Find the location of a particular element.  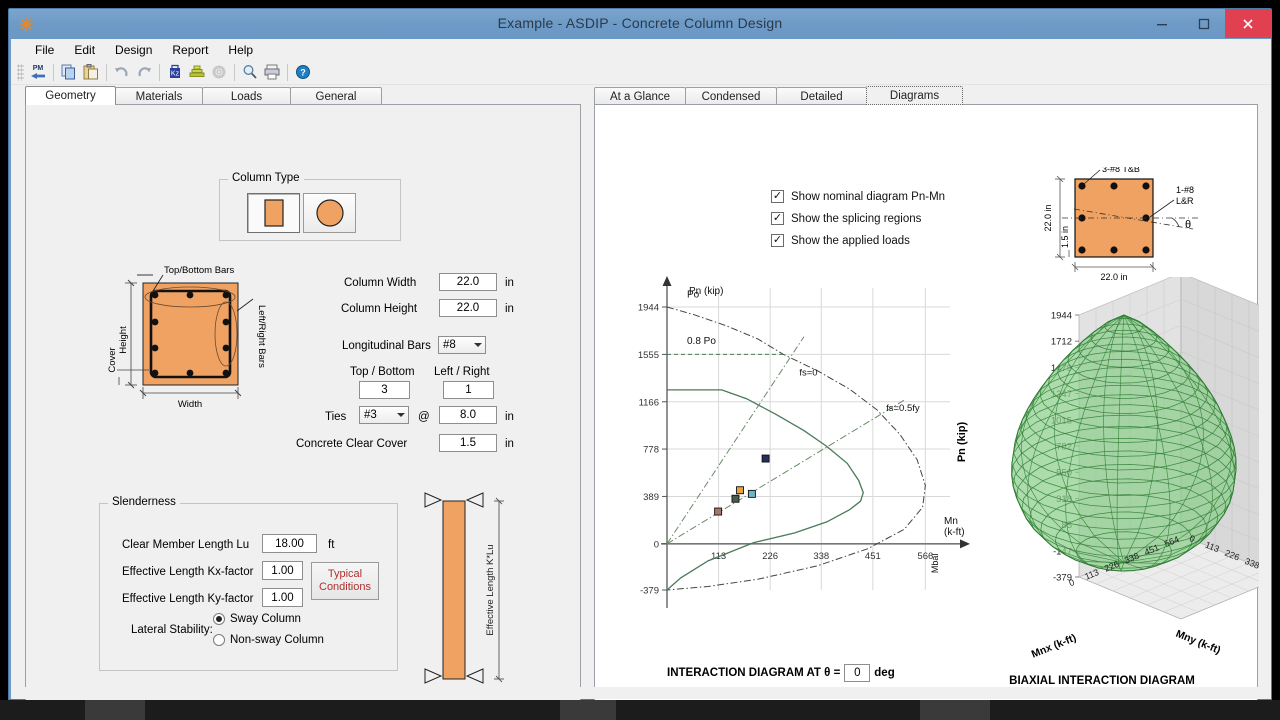

print-icon is located at coordinates (272, 72).